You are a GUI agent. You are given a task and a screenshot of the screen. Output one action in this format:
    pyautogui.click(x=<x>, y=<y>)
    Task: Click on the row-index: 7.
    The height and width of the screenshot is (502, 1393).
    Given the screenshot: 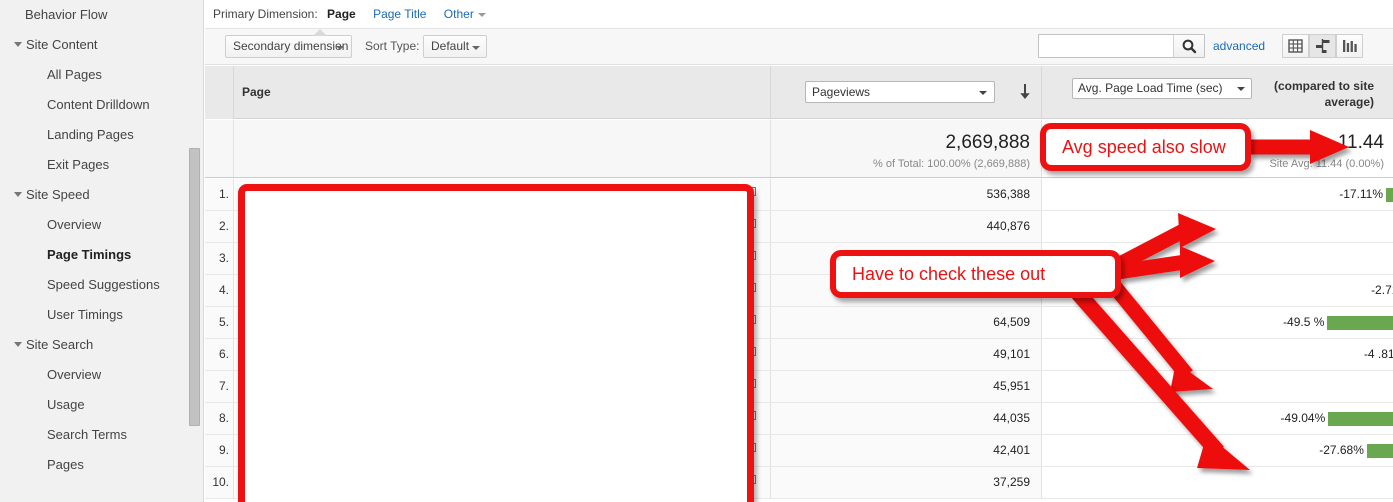 What is the action you would take?
    pyautogui.click(x=219, y=386)
    